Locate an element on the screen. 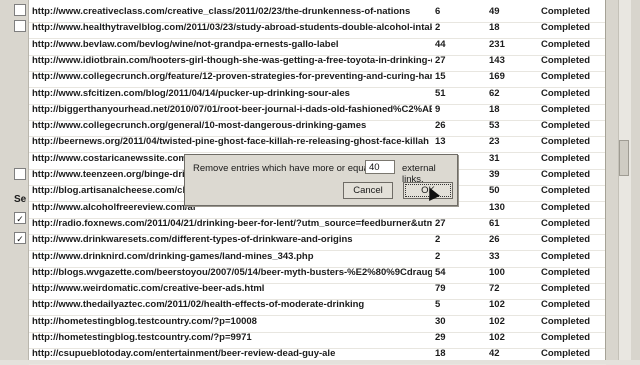  row-external-count: 62 is located at coordinates (494, 93).